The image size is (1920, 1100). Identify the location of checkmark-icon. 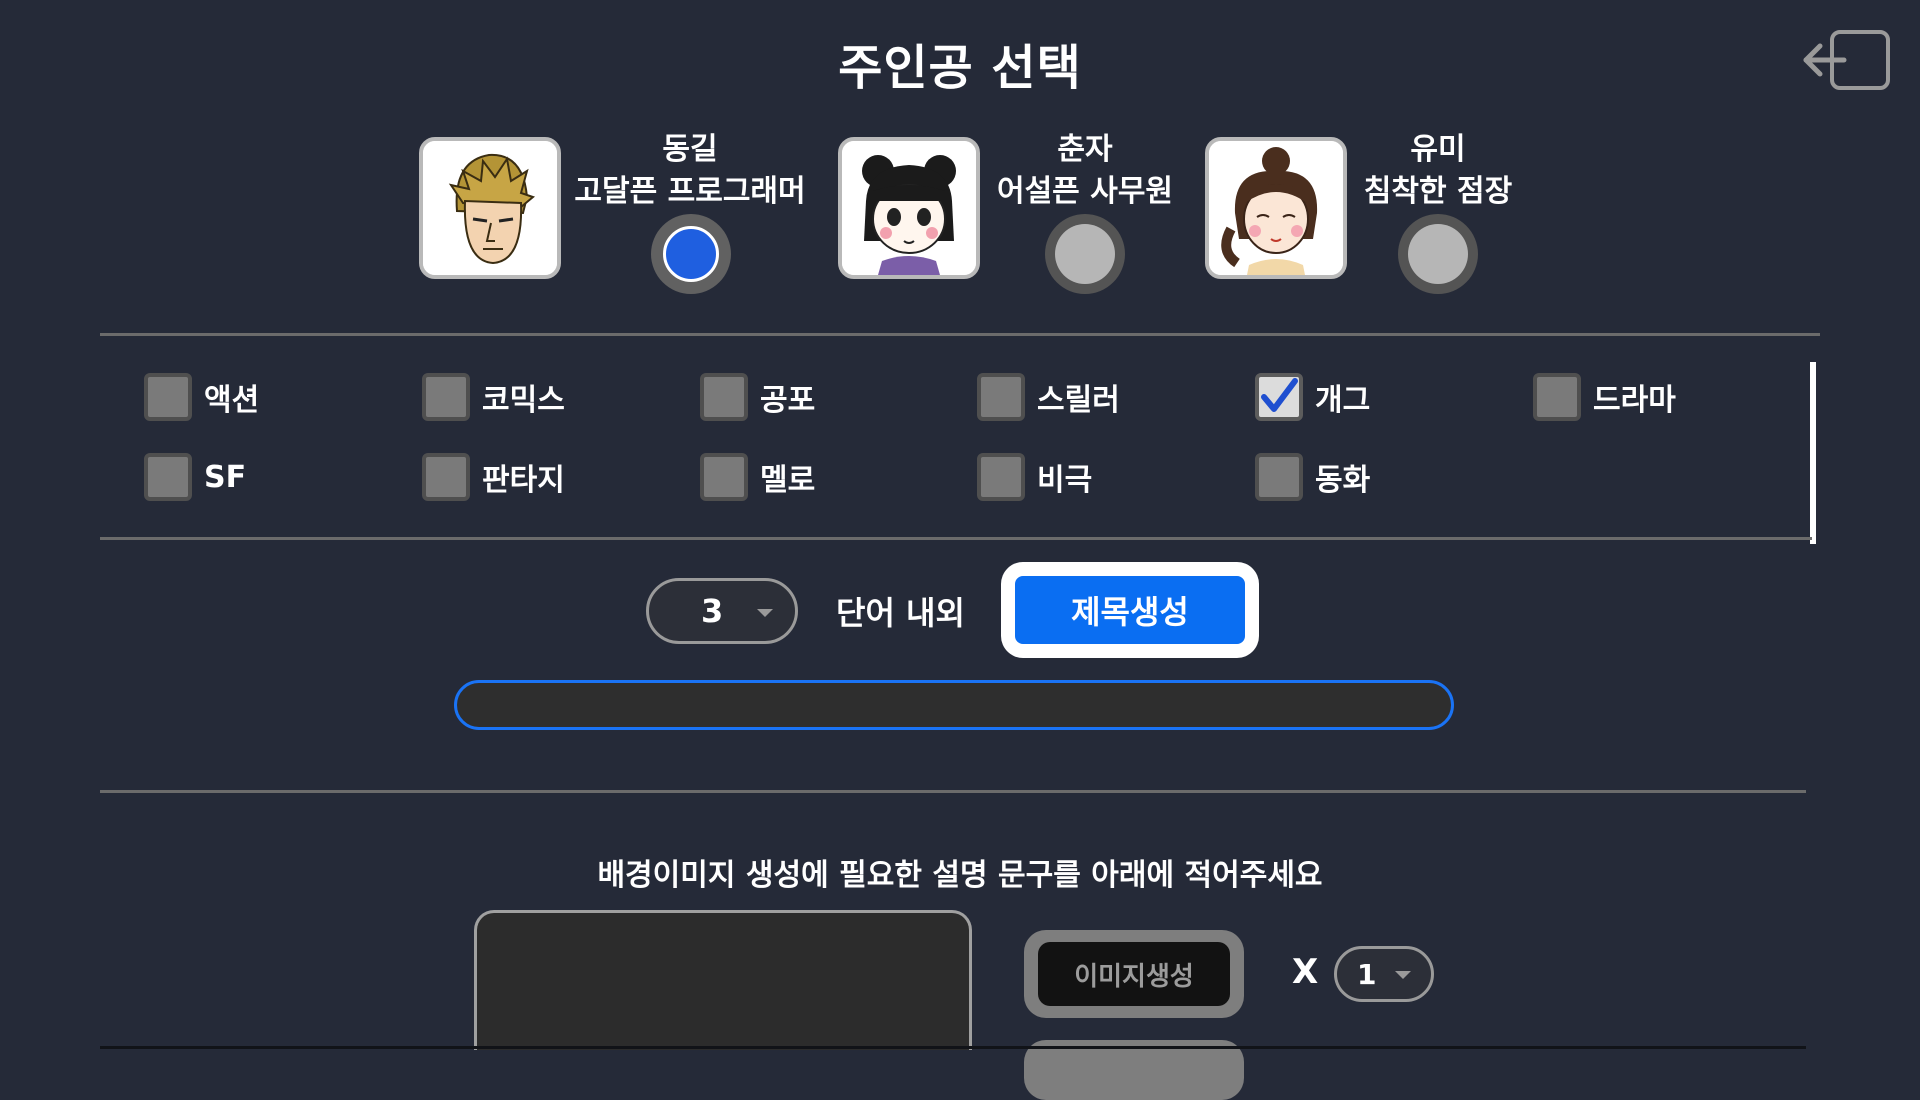
(1279, 395).